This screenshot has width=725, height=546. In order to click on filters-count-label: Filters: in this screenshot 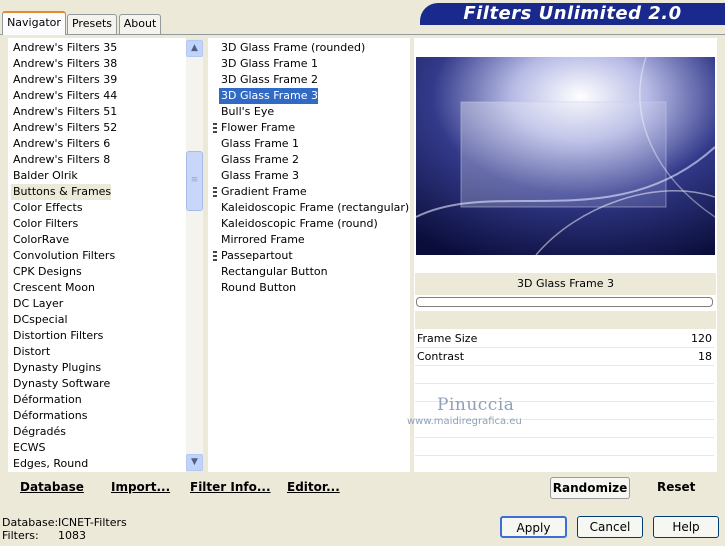, I will do `click(20, 535)`.